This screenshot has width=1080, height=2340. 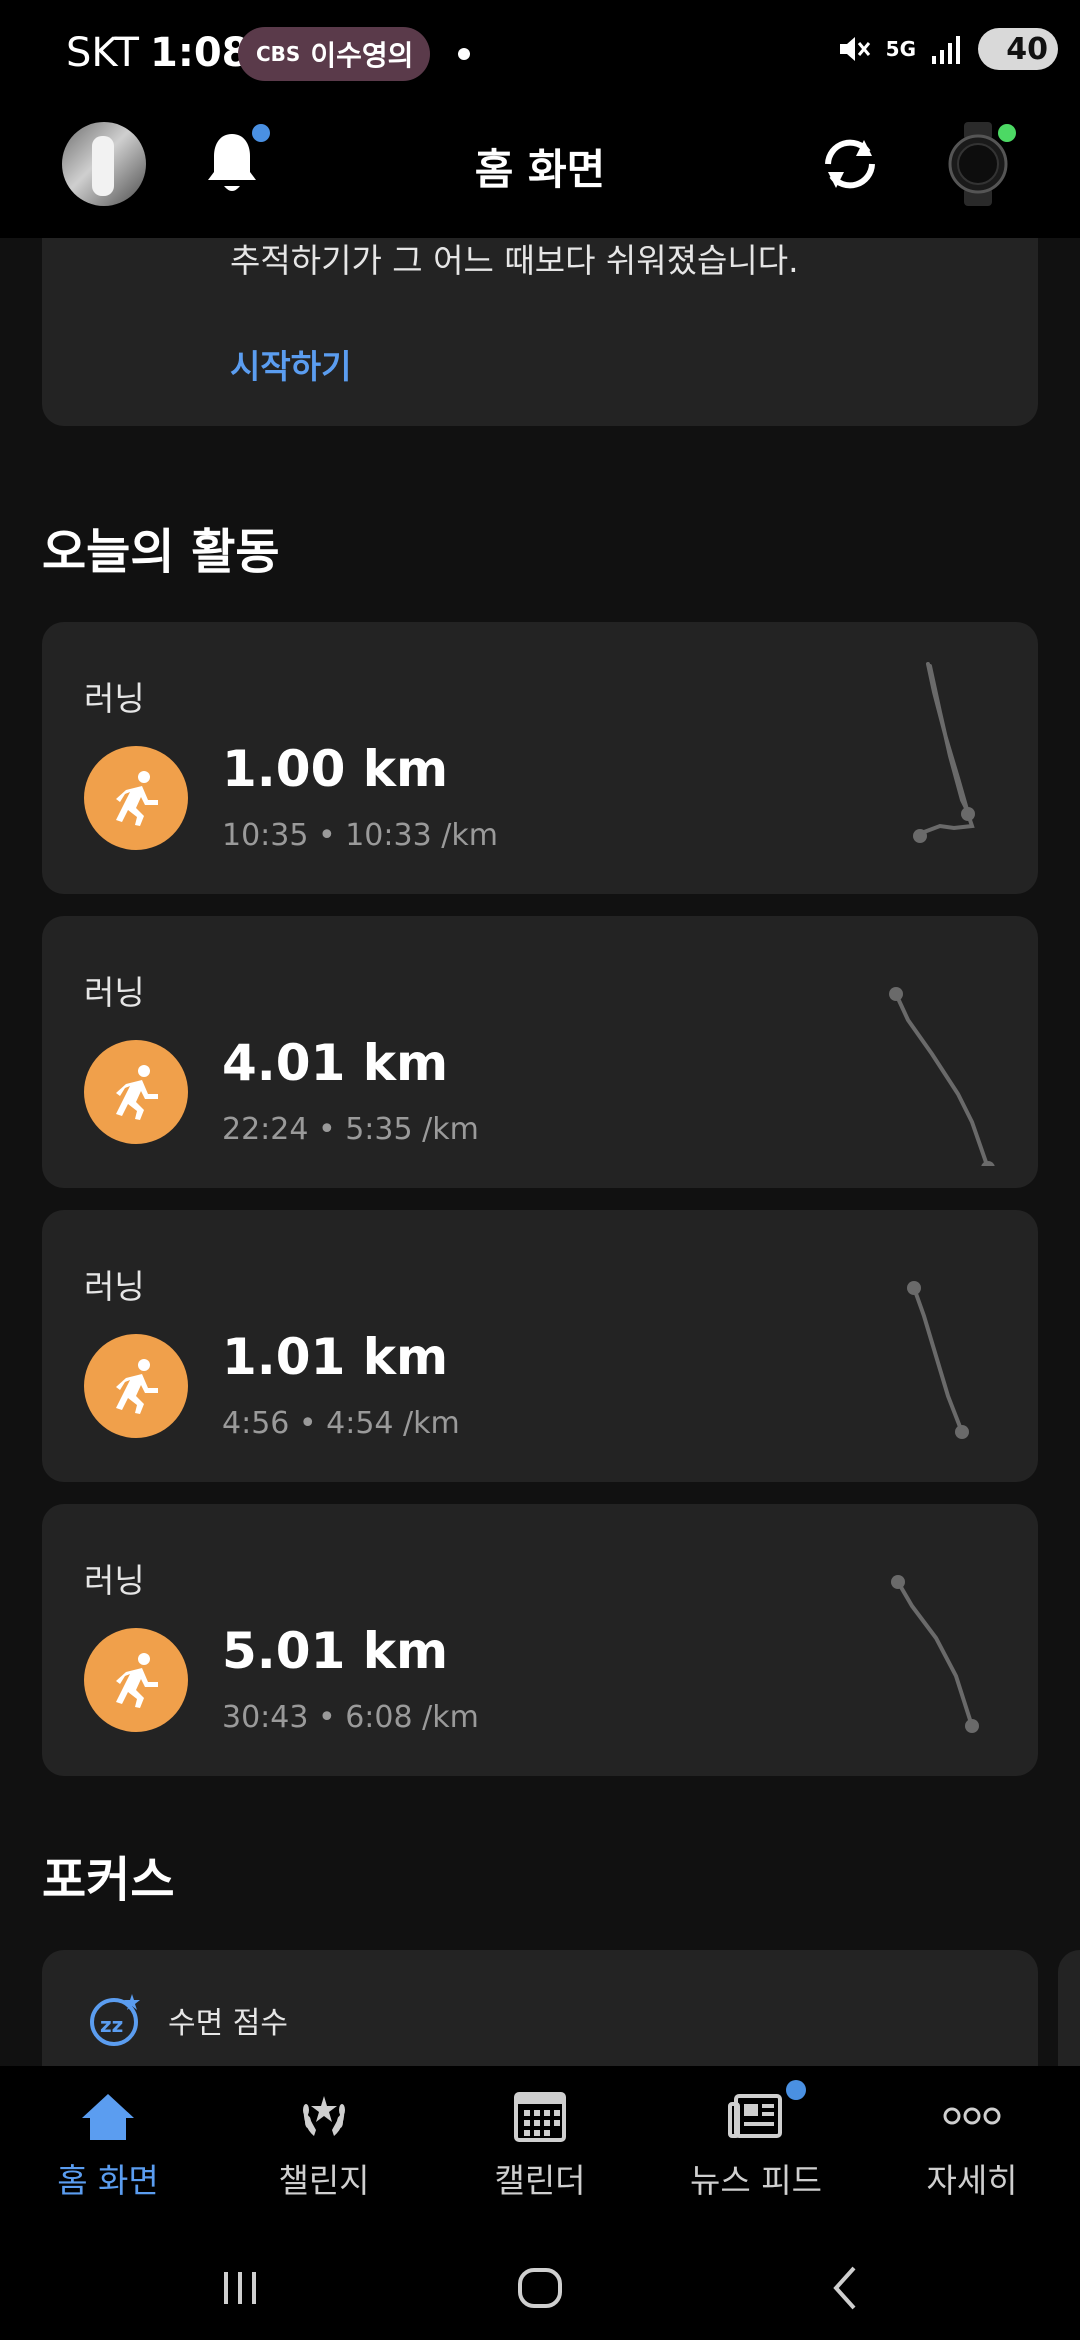 I want to click on battery-level: 40, so click(x=1027, y=49).